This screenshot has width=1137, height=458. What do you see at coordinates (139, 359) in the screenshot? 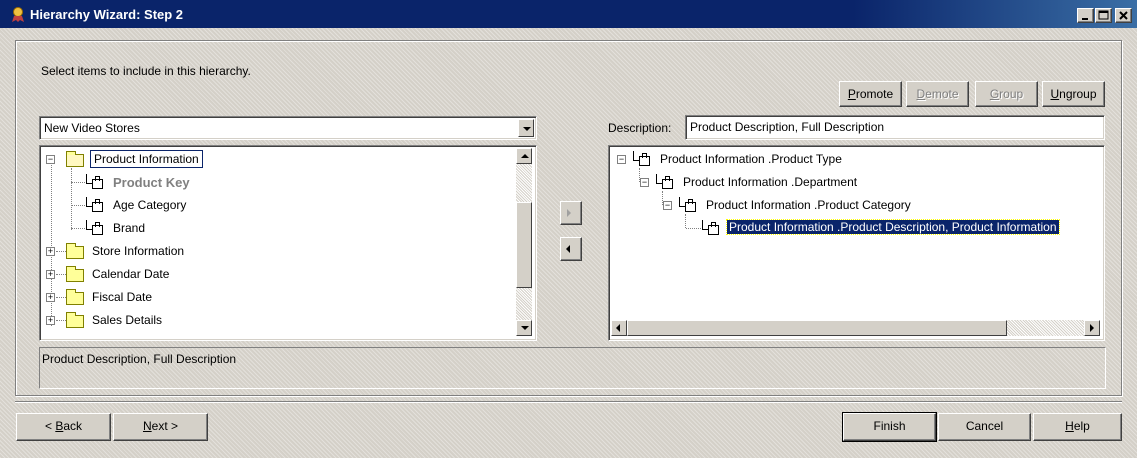
I see `status-text: Product Description, Full Description` at bounding box center [139, 359].